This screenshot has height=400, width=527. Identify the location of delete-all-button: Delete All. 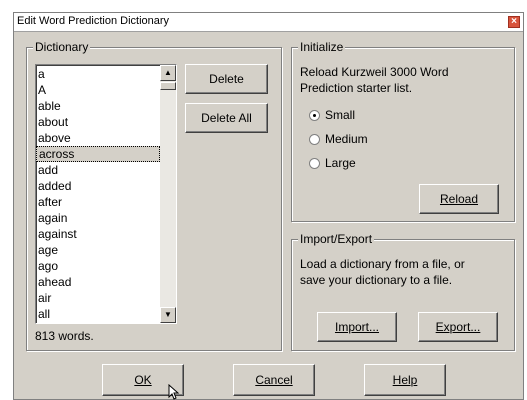
(226, 118).